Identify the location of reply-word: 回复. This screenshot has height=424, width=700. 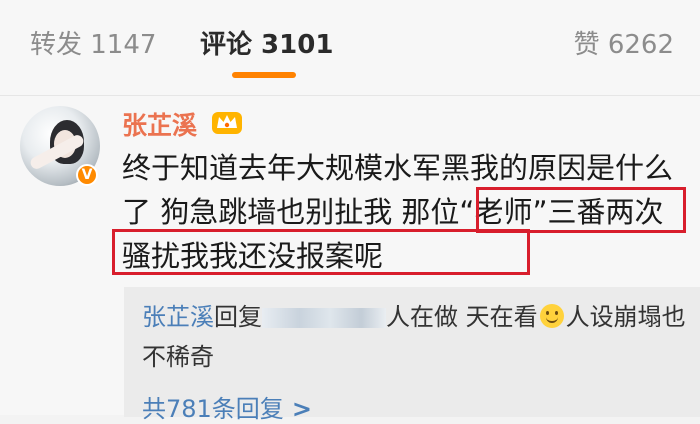
(238, 317).